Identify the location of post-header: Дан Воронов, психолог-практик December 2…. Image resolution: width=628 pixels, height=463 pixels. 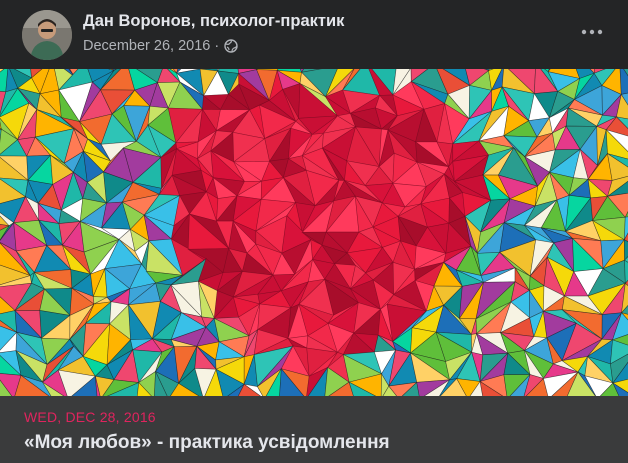
(314, 33).